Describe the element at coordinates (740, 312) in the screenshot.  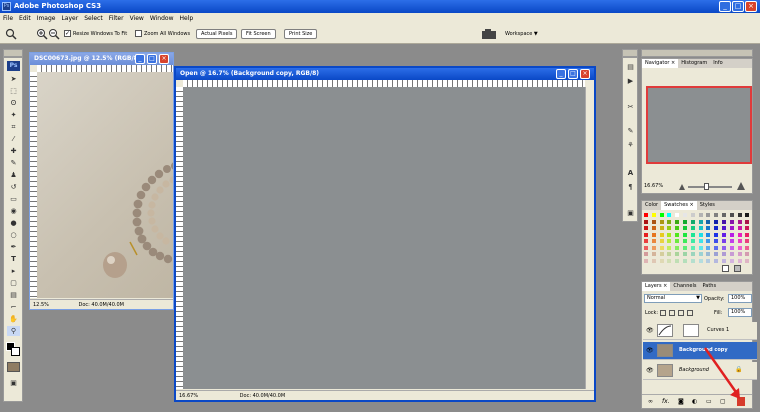
I see `fill-input: 100%` at that location.